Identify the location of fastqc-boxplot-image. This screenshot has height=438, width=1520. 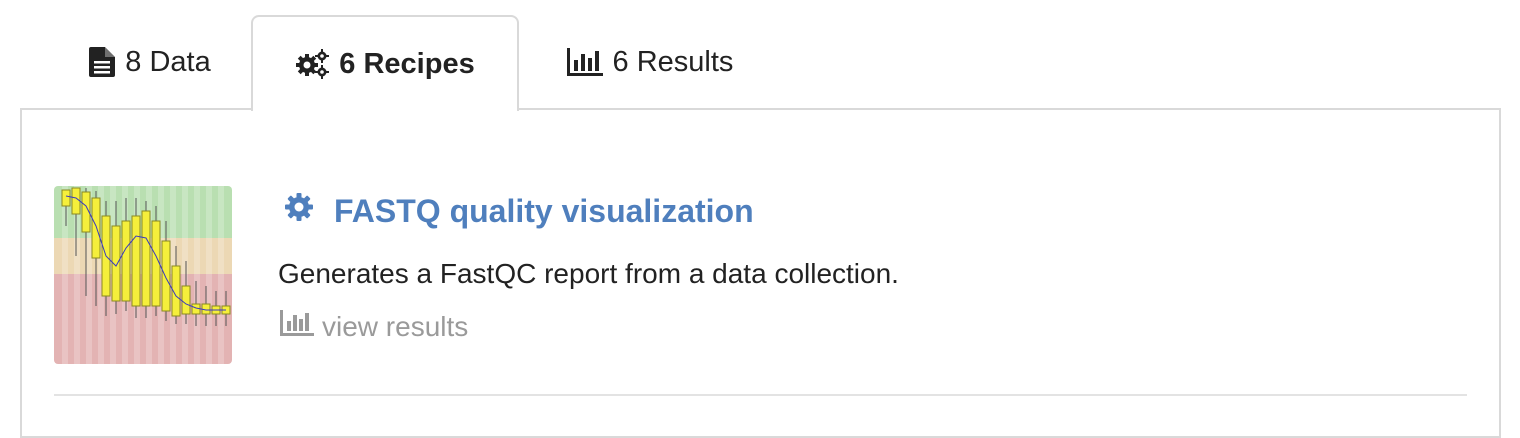
(143, 275).